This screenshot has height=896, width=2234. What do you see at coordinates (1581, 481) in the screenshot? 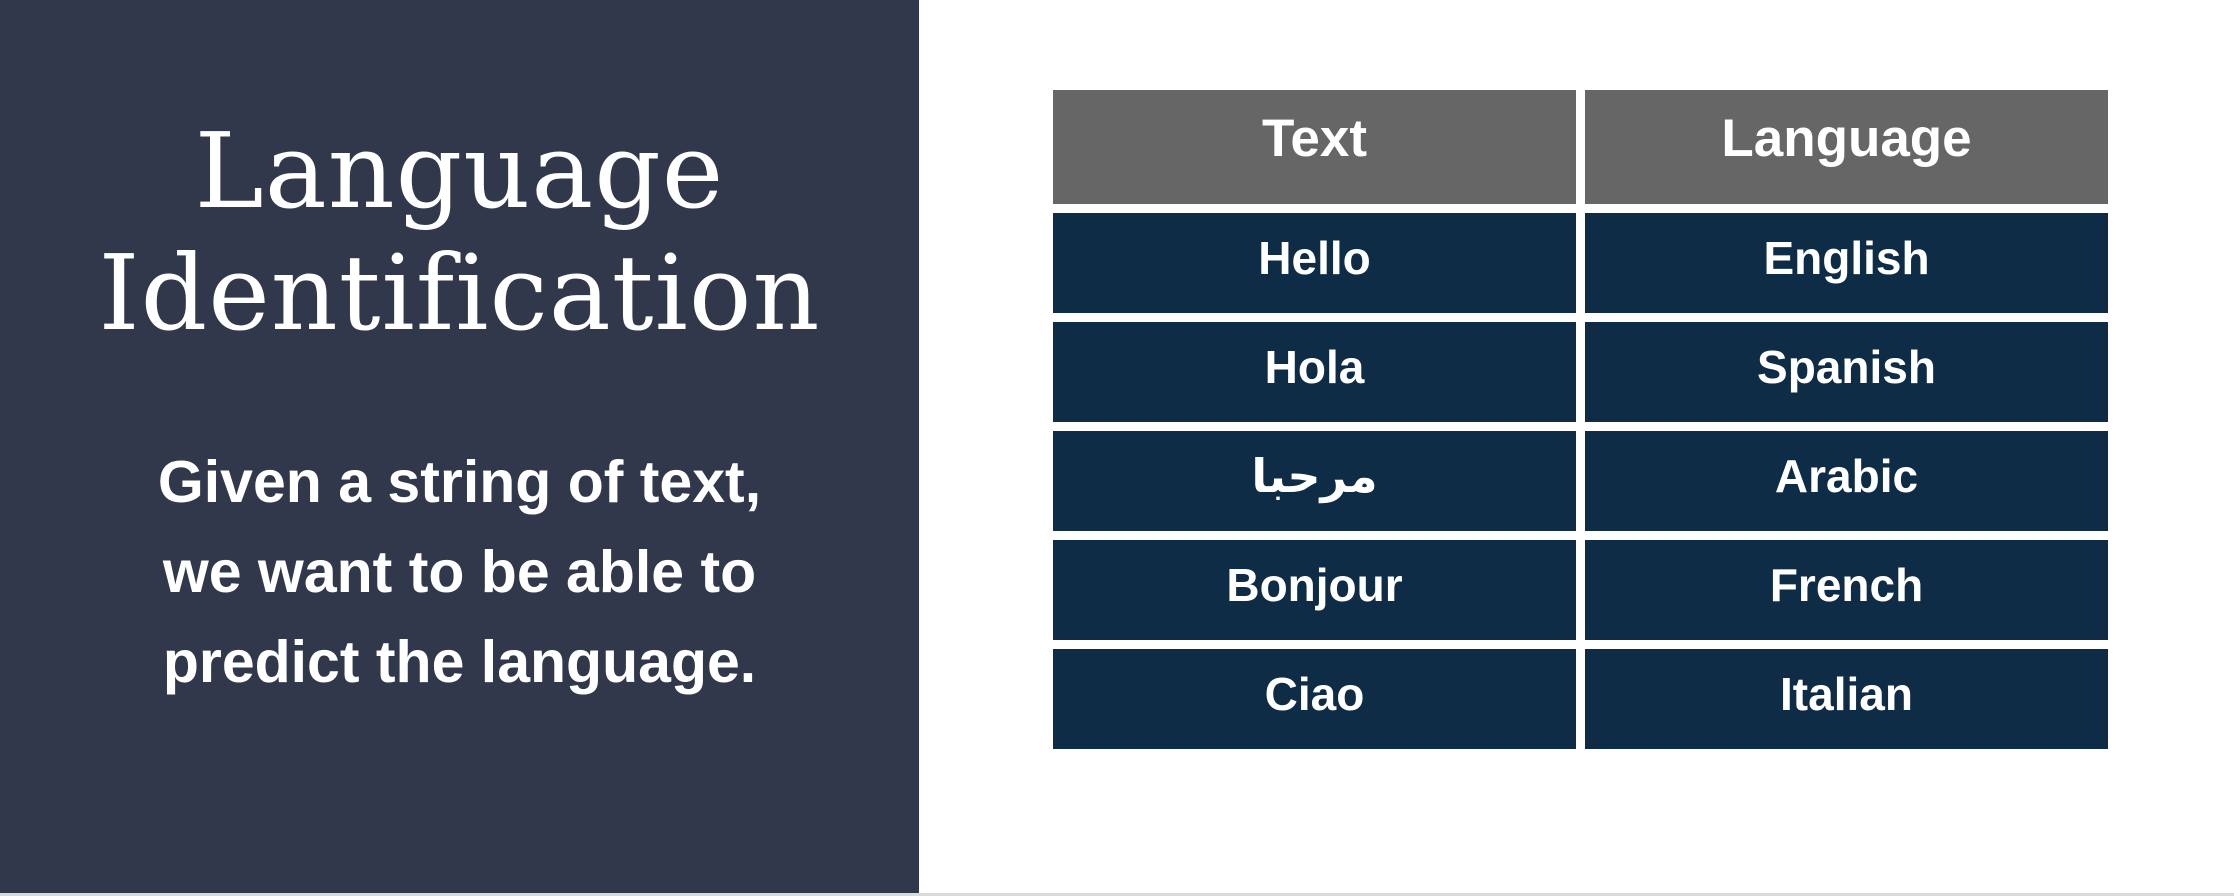
I see `table-row: مرحبا Arabic` at bounding box center [1581, 481].